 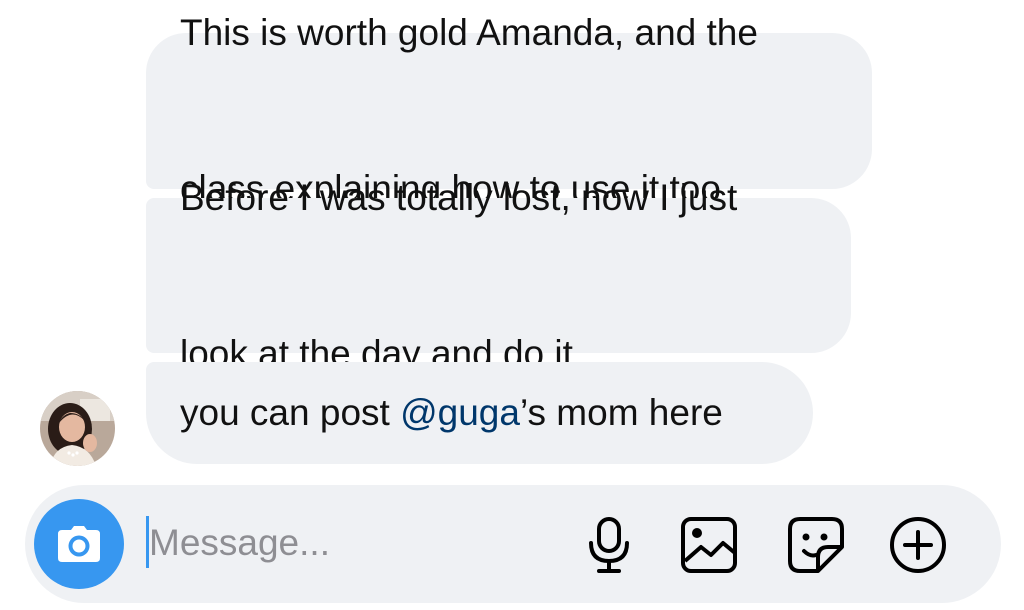 I want to click on message-text: you can post @guga’s mom here, so click(x=451, y=413).